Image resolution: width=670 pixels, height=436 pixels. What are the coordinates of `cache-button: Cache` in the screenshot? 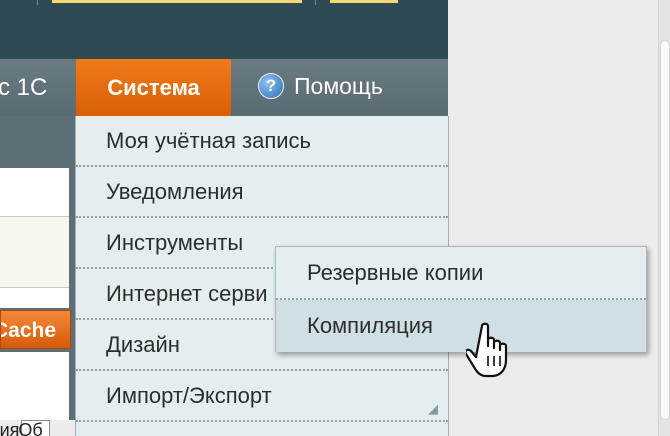 It's located at (35, 329).